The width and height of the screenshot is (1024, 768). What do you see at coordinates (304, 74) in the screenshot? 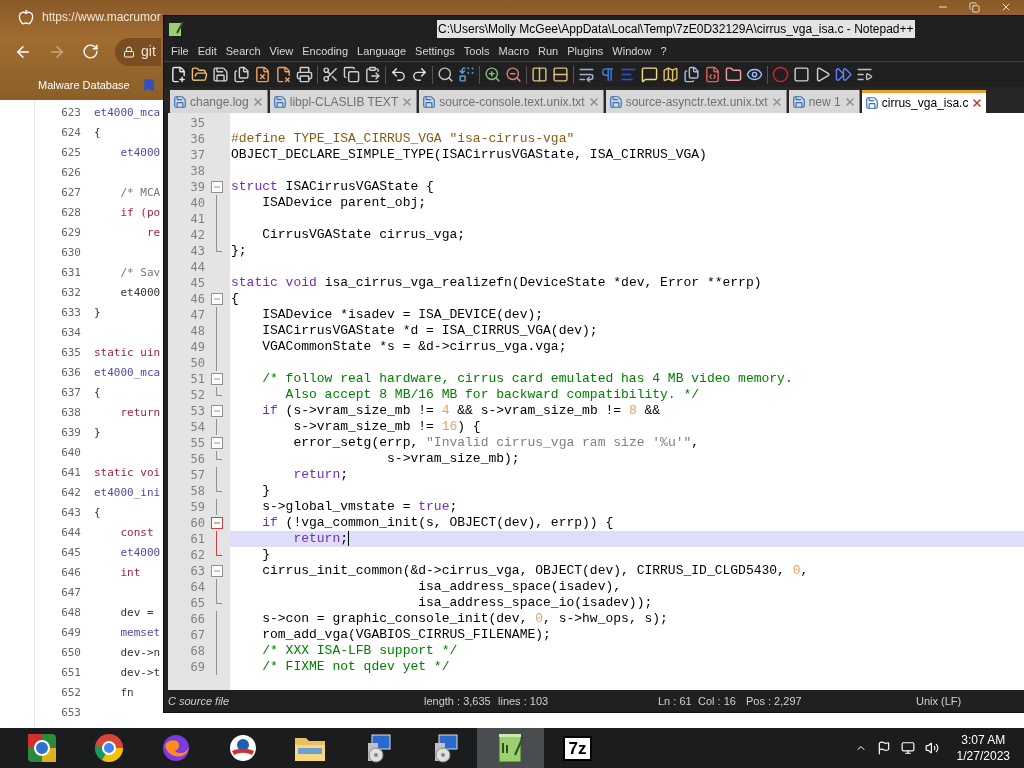
I see `print-icon` at bounding box center [304, 74].